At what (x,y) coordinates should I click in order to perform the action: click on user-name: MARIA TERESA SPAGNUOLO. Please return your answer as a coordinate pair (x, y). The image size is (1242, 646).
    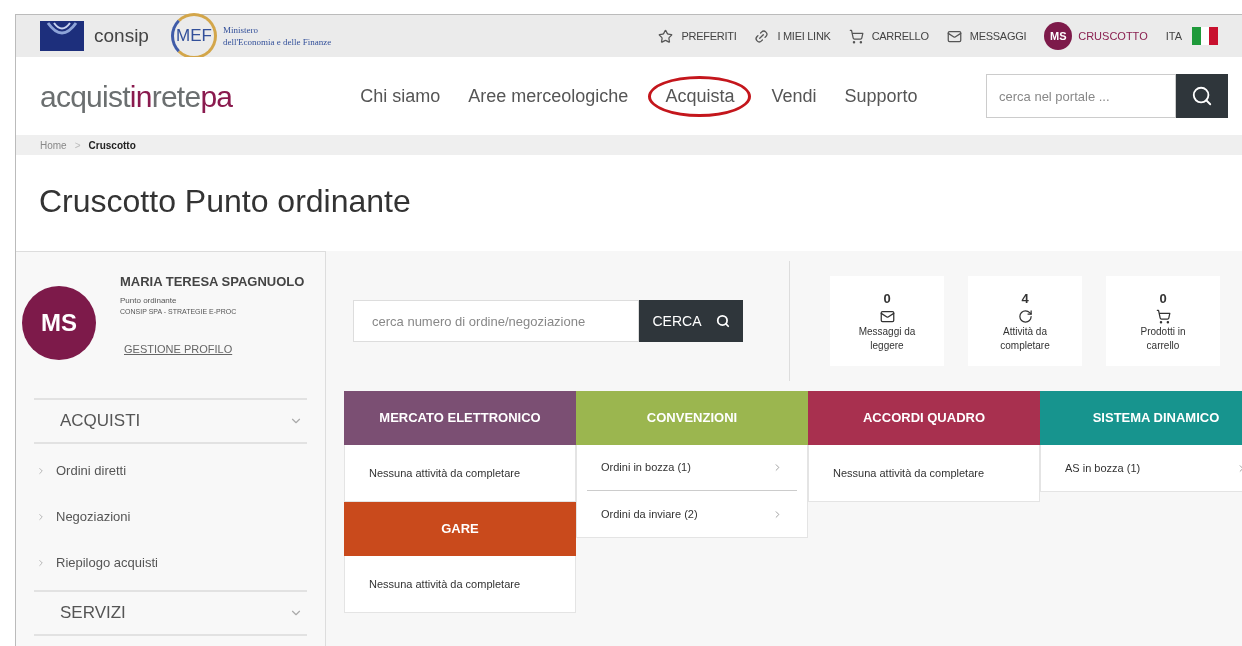
    Looking at the image, I should click on (212, 282).